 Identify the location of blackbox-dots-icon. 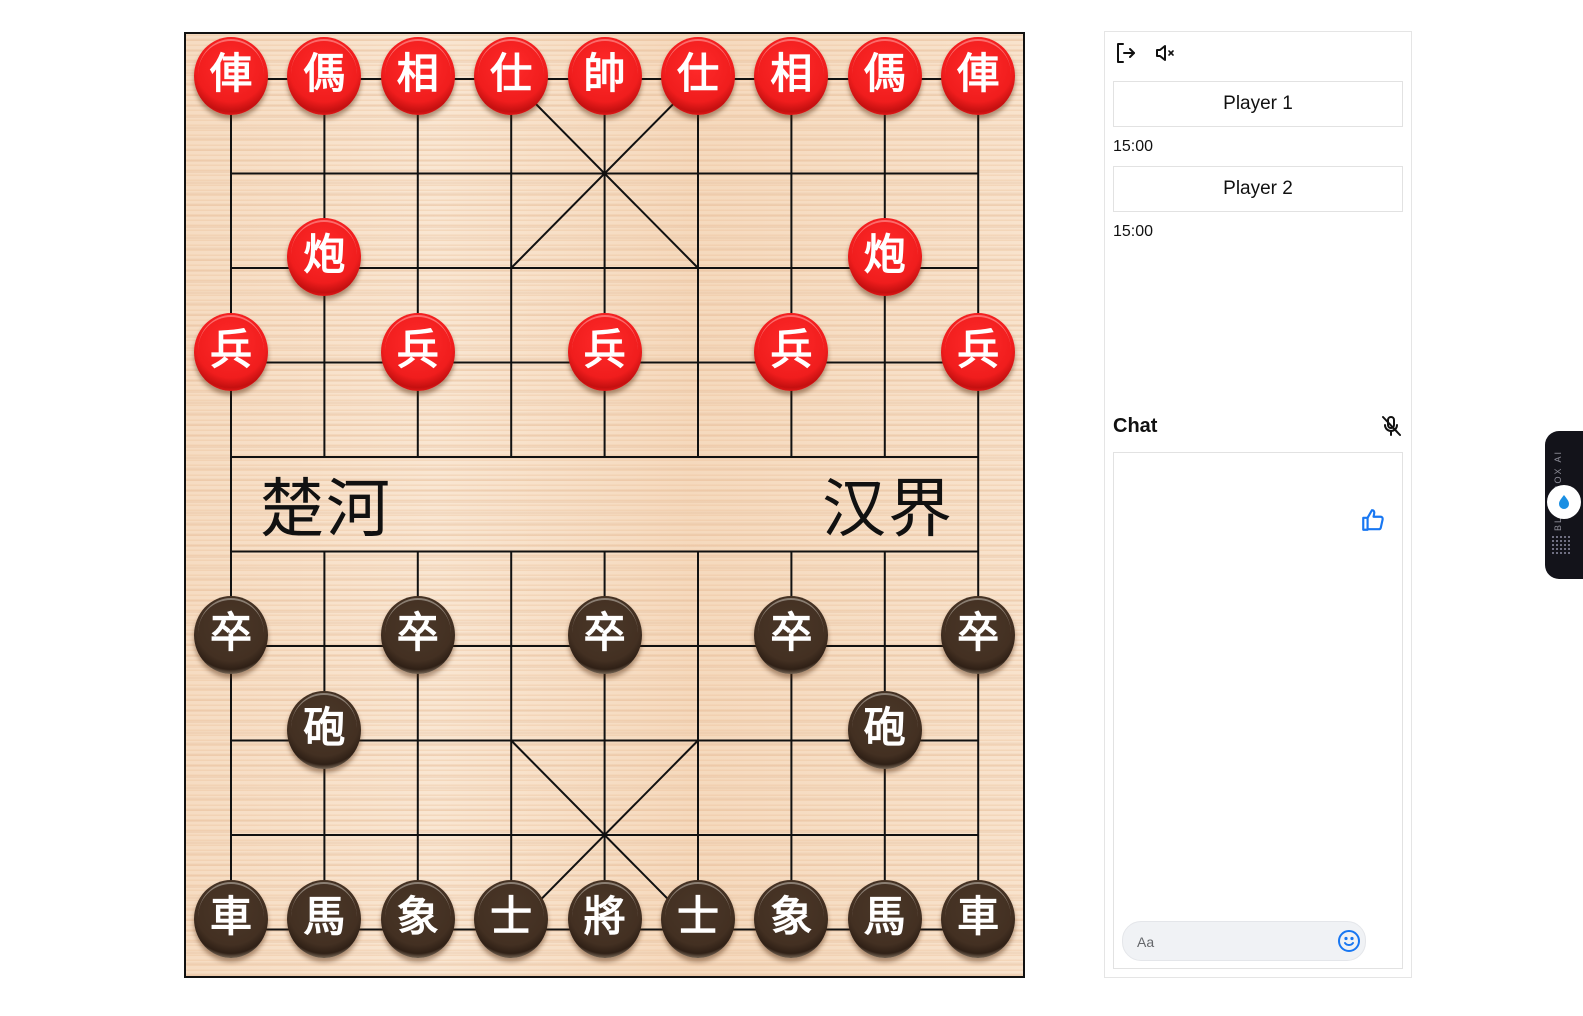
(1561, 545).